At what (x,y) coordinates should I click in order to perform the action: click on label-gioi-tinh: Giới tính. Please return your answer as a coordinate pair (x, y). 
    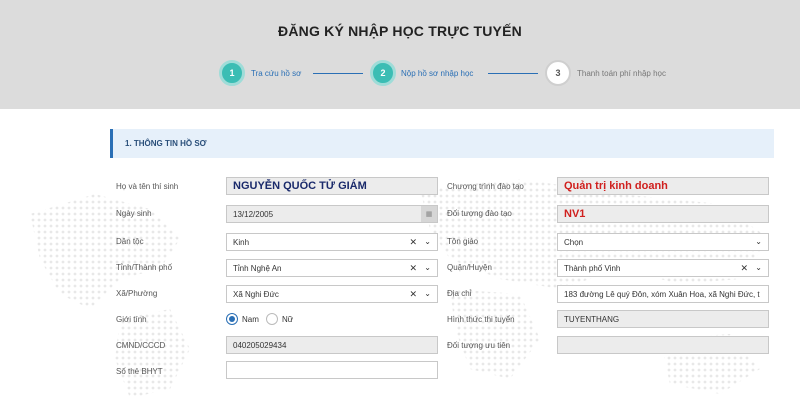
    Looking at the image, I should click on (131, 319).